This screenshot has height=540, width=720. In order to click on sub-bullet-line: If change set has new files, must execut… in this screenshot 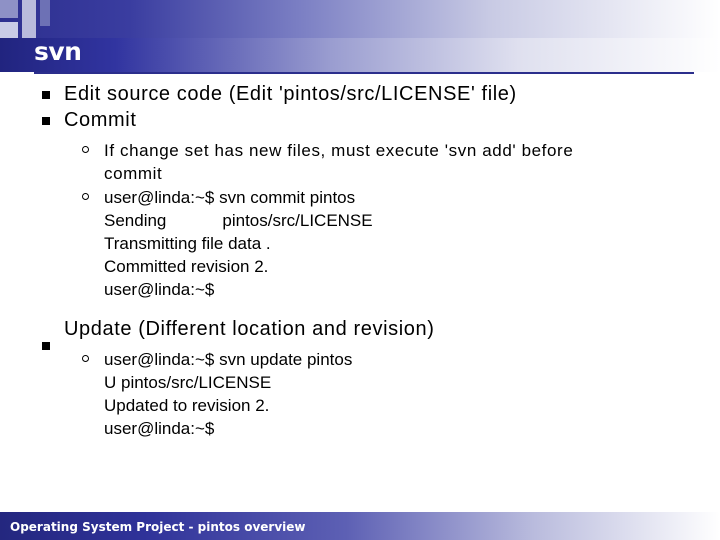, I will do `click(339, 150)`.